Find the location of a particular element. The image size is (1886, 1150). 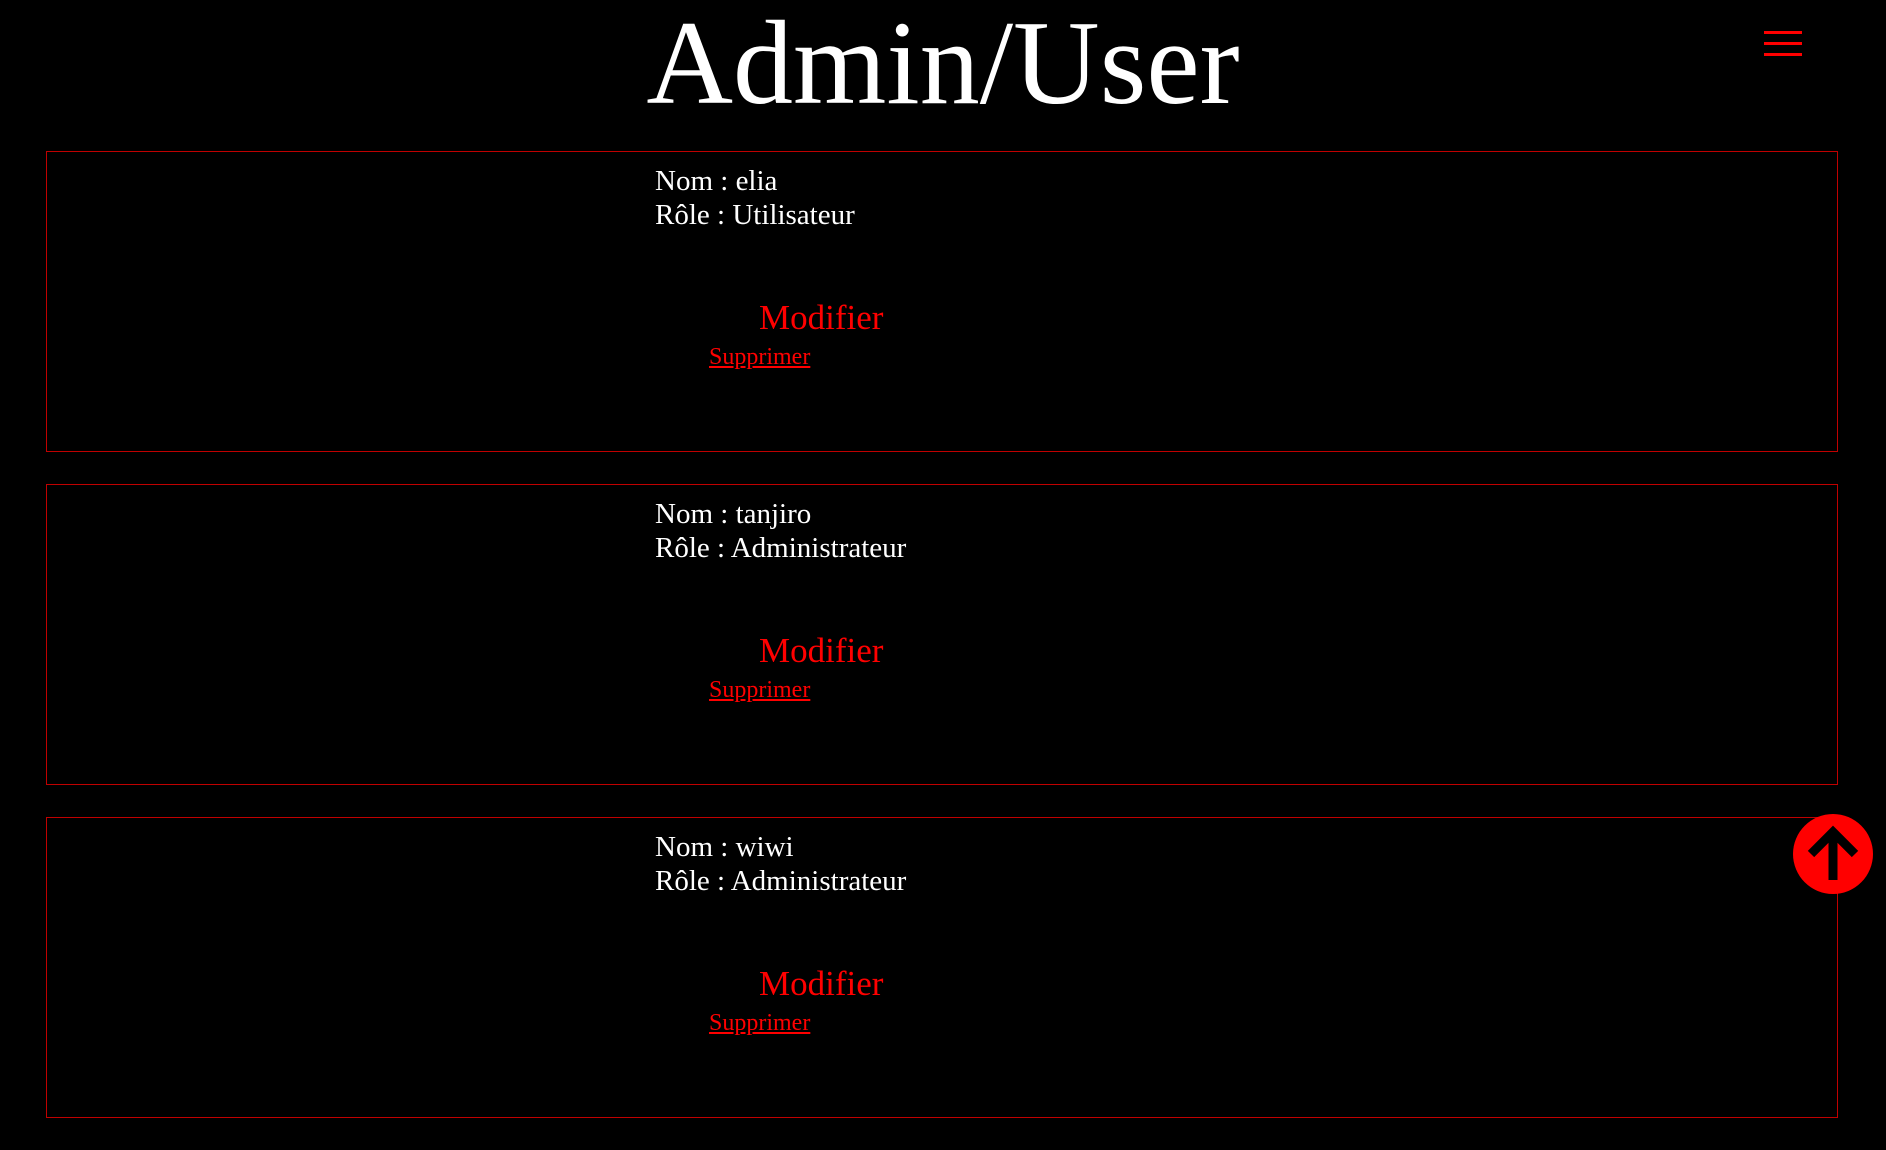

user-info: Nom : wiwi Rôle : Administrateur is located at coordinates (780, 864).